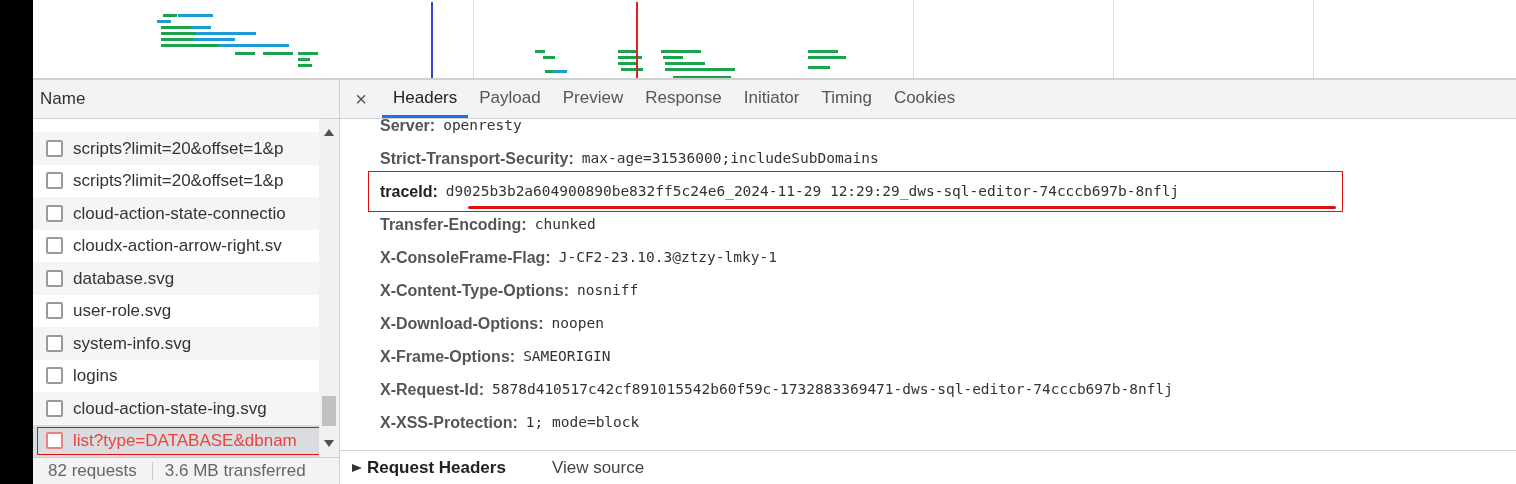  What do you see at coordinates (176, 343) in the screenshot?
I see `request-row: system-info.svg` at bounding box center [176, 343].